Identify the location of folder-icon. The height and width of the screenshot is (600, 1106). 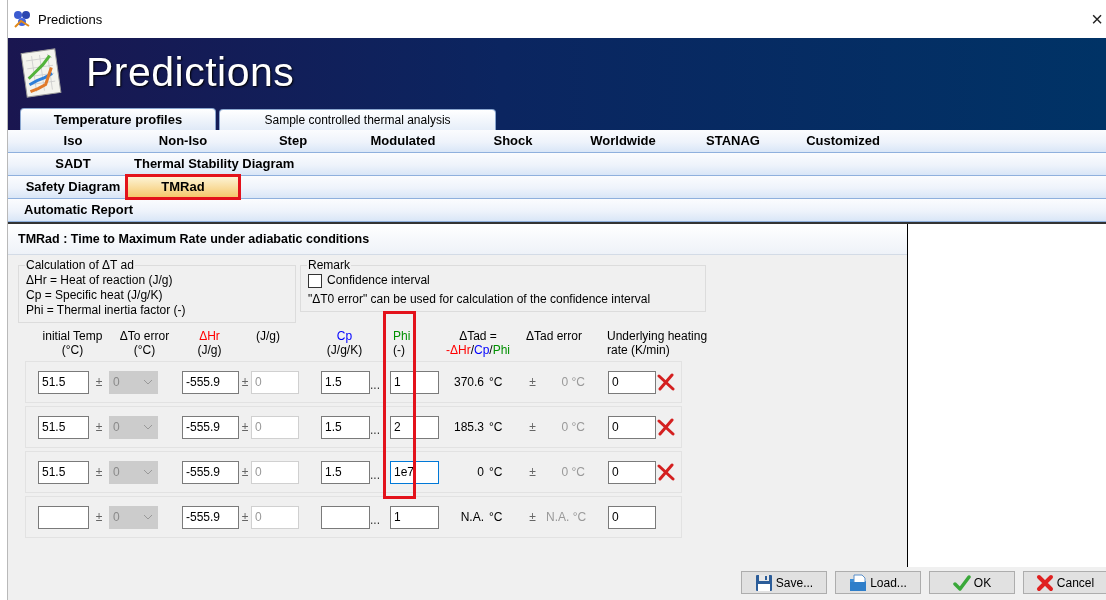
(858, 582).